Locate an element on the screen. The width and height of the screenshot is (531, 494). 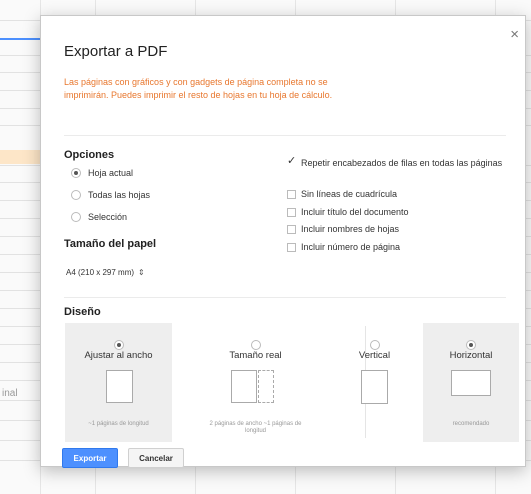
options-heading: Opciones is located at coordinates (89, 155).